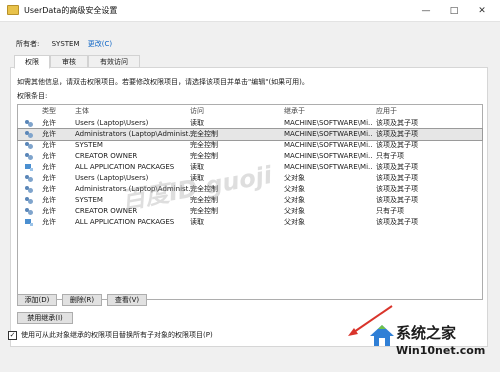 This screenshot has height=372, width=500. Describe the element at coordinates (106, 156) in the screenshot. I see `cell-principal: CREATOR OWNER` at that location.